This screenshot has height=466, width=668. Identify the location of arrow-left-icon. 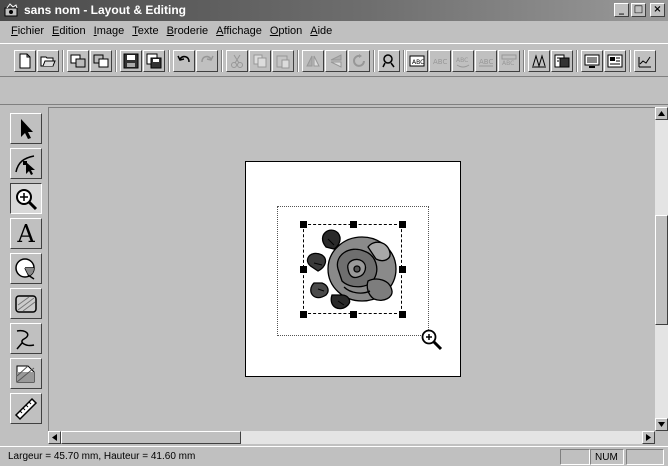
(54, 437).